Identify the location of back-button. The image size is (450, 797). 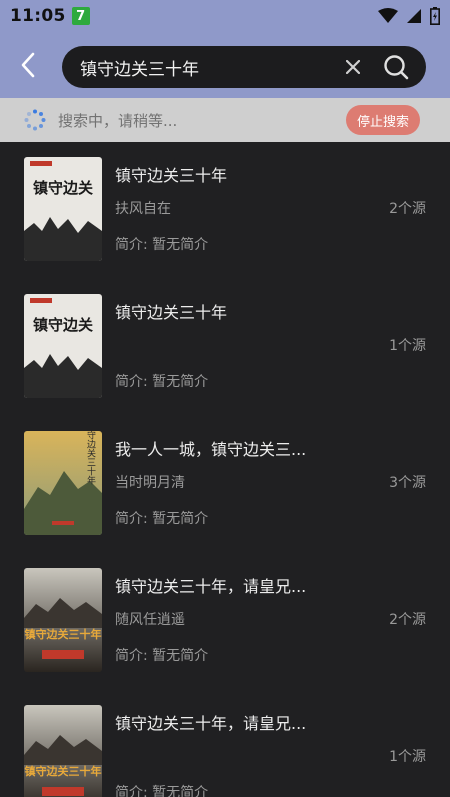
(28, 65).